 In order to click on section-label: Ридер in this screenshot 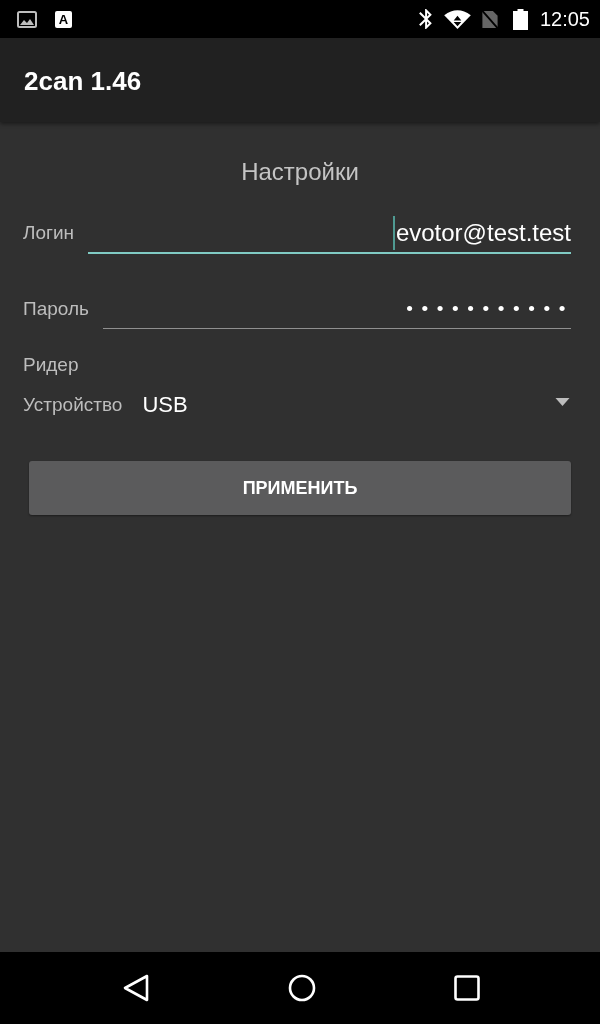, I will do `click(51, 365)`.